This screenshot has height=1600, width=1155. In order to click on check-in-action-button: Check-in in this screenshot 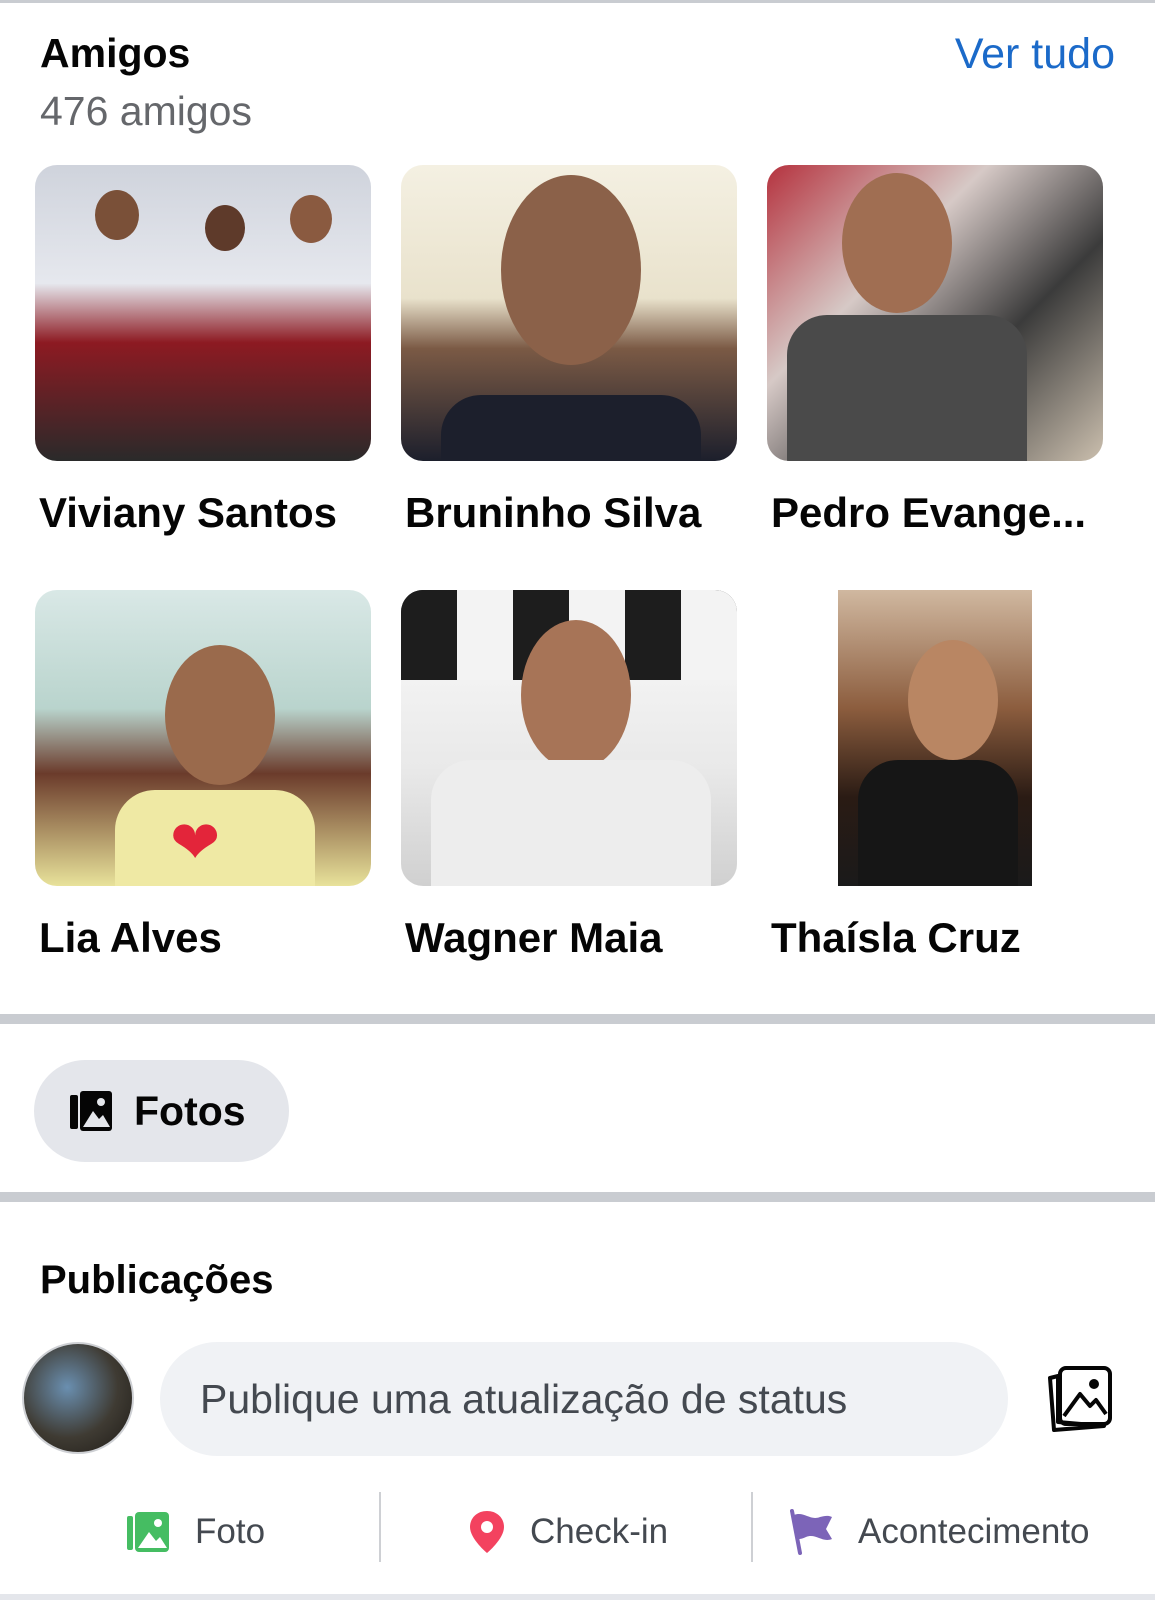, I will do `click(568, 1532)`.